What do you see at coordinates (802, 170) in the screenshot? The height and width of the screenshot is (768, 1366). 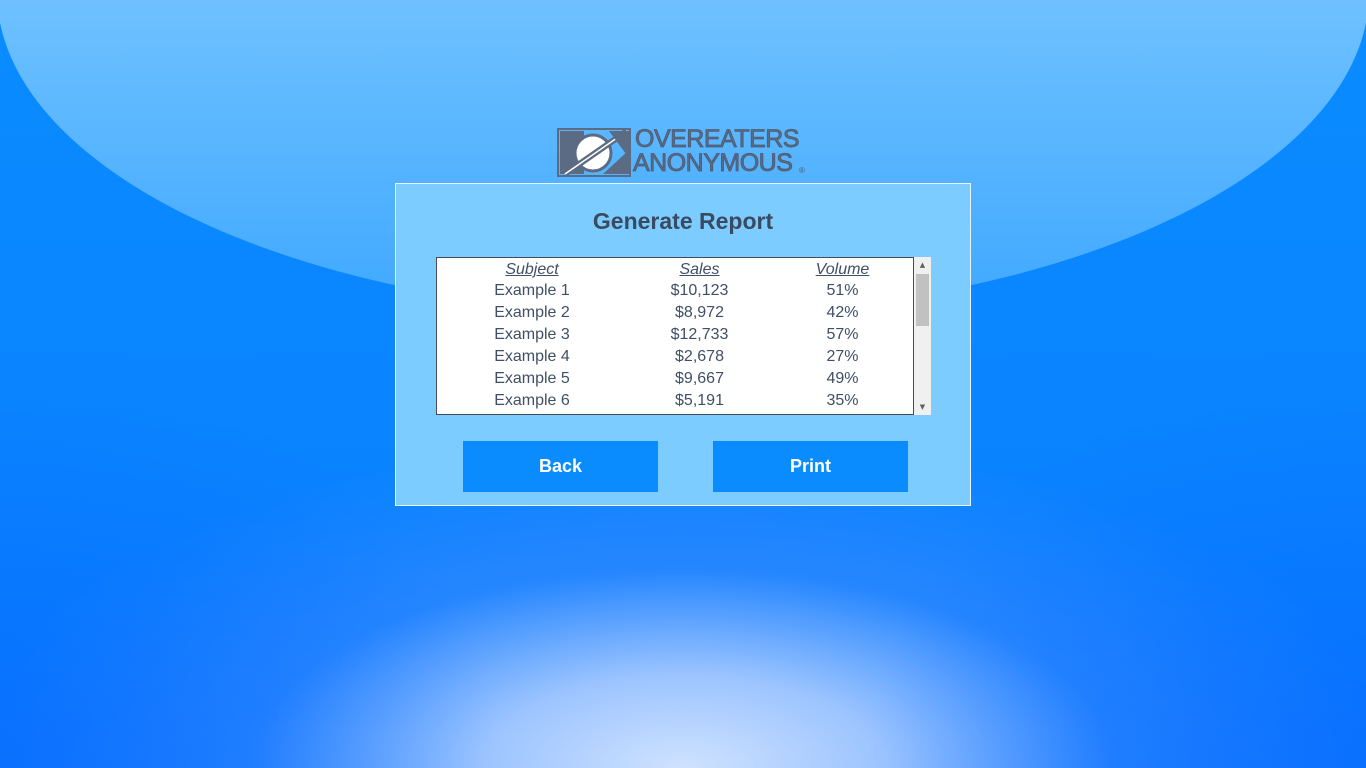 I see `registered-mark: ®` at bounding box center [802, 170].